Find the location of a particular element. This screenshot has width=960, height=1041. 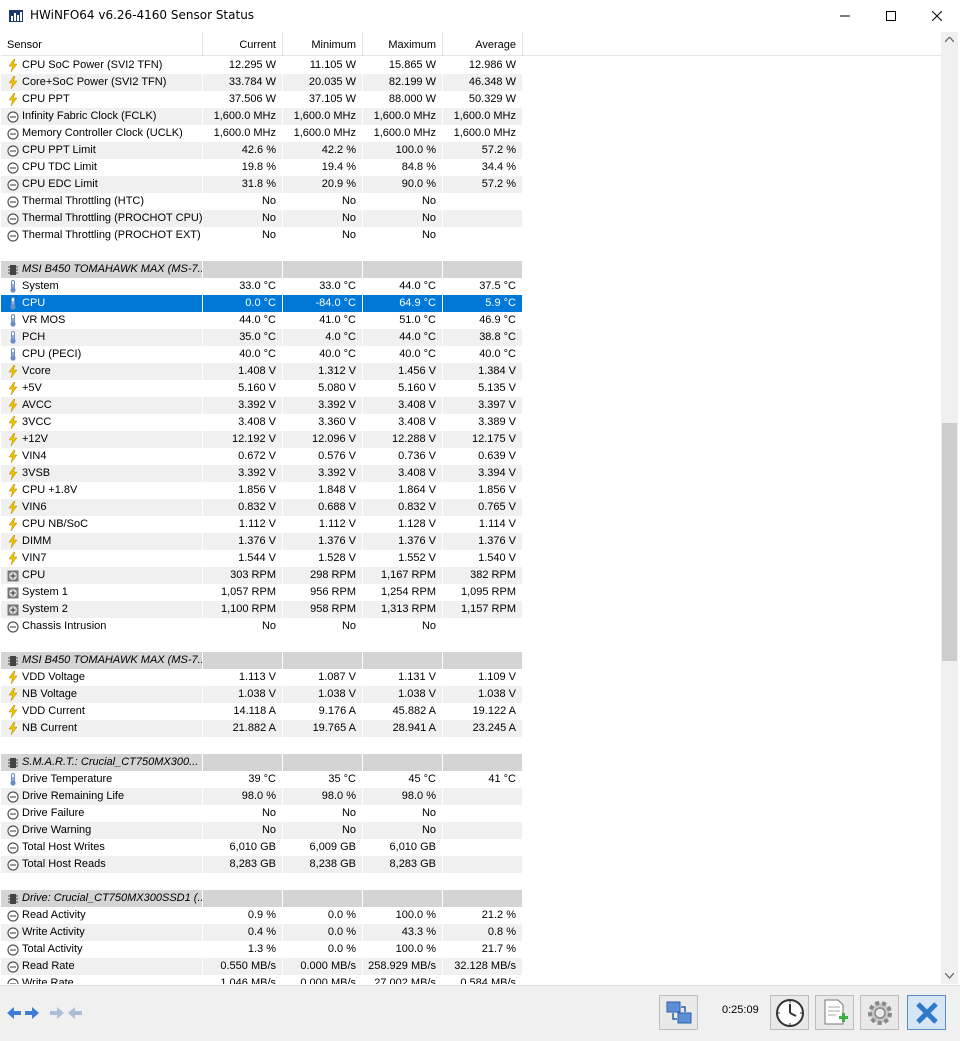

sensor-row: Write Activity 0.4 % 0.0 % 43.3 % 0.8 % is located at coordinates (471, 932).